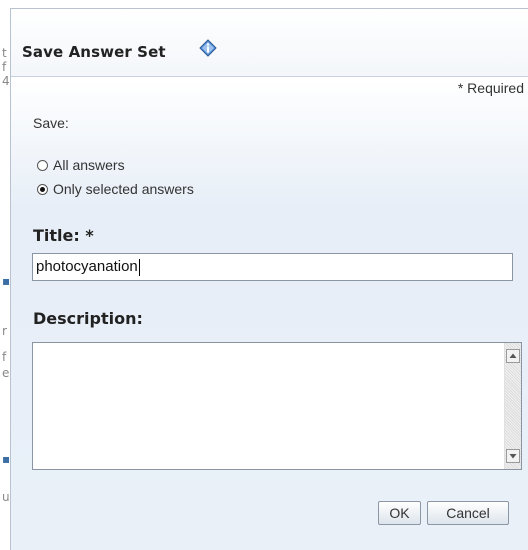 This screenshot has height=550, width=528. What do you see at coordinates (63, 235) in the screenshot?
I see `title-label: Title: *` at bounding box center [63, 235].